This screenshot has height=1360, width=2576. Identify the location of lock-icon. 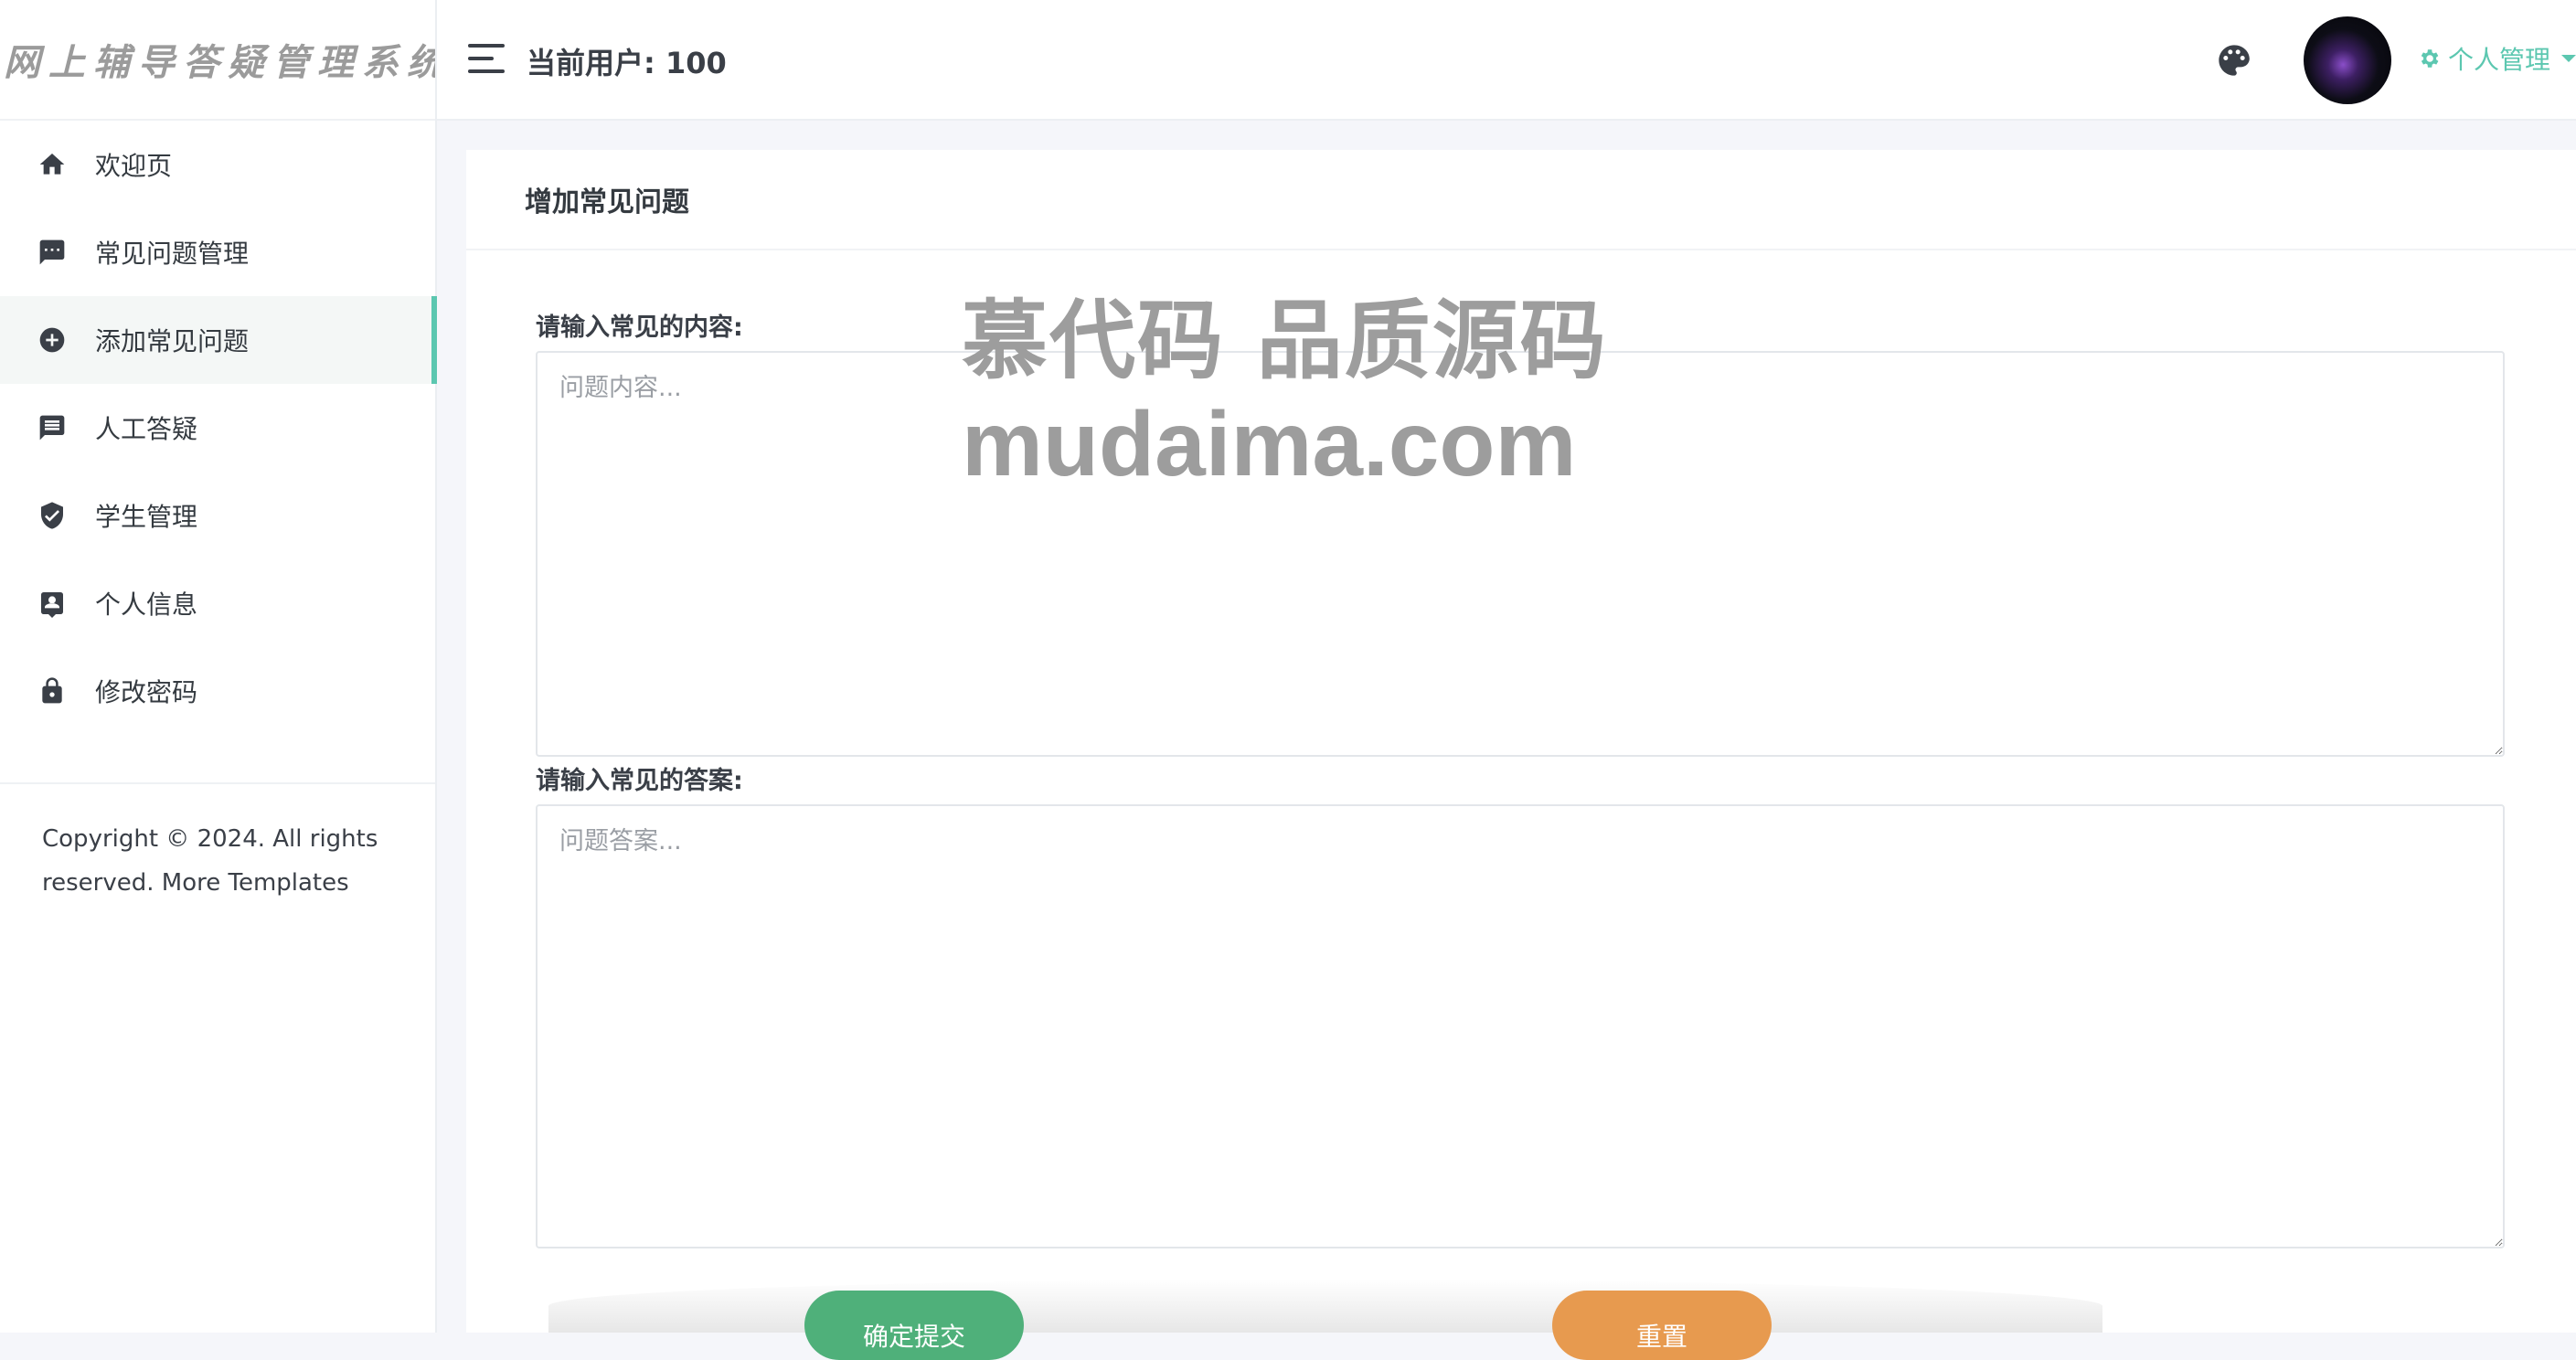
(52, 691).